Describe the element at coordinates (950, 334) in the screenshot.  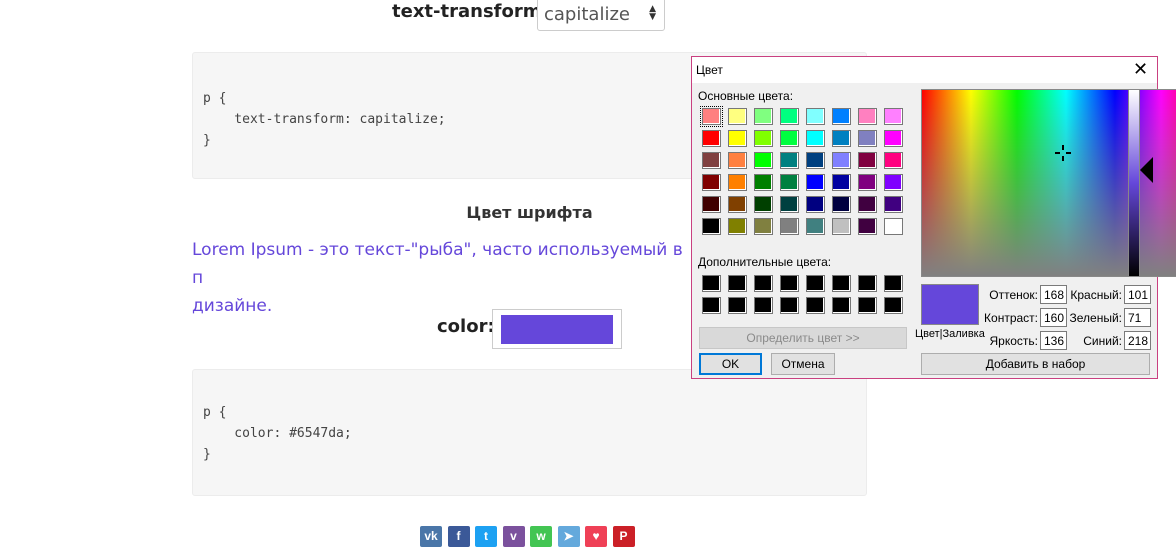
I see `color-fill-label: Цвет|Заливка` at that location.